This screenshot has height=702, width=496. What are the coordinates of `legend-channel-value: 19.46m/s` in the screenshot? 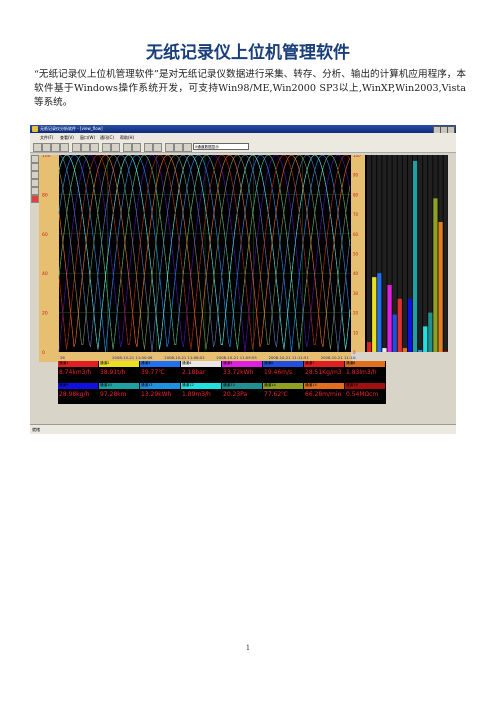 It's located at (278, 372).